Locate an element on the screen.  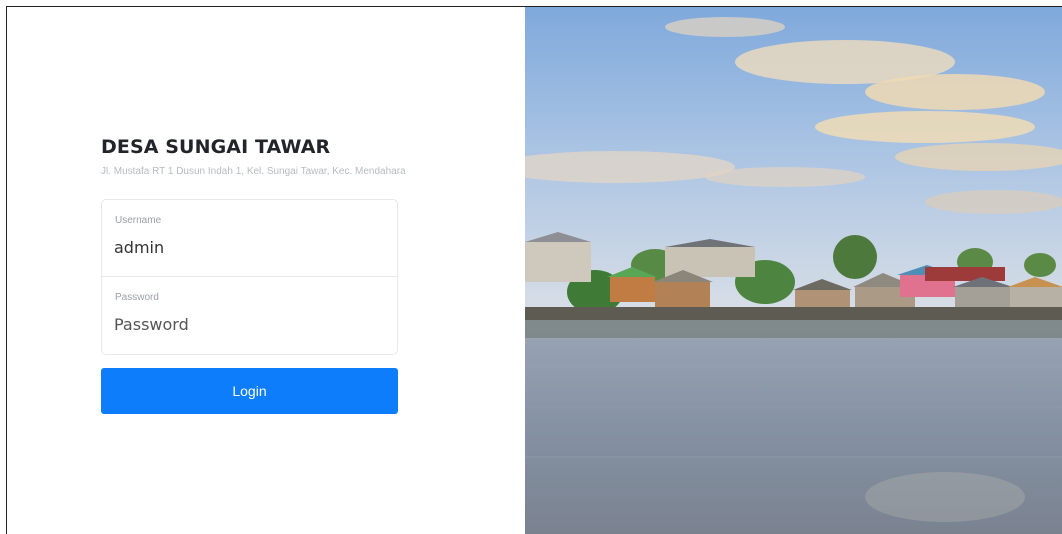
login-button: Login is located at coordinates (249, 391).